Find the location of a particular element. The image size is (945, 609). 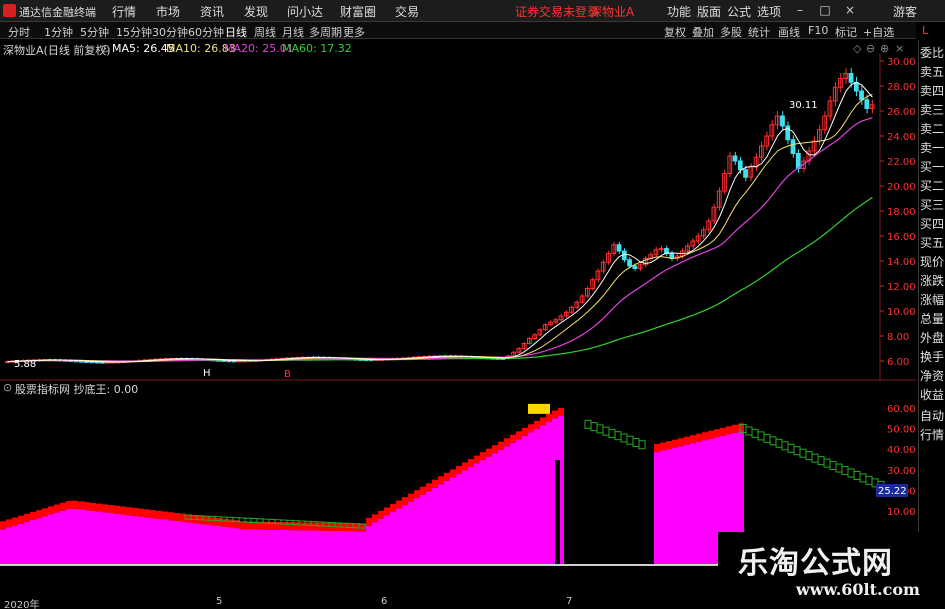

menu-wealth: 财富圈 is located at coordinates (358, 11).